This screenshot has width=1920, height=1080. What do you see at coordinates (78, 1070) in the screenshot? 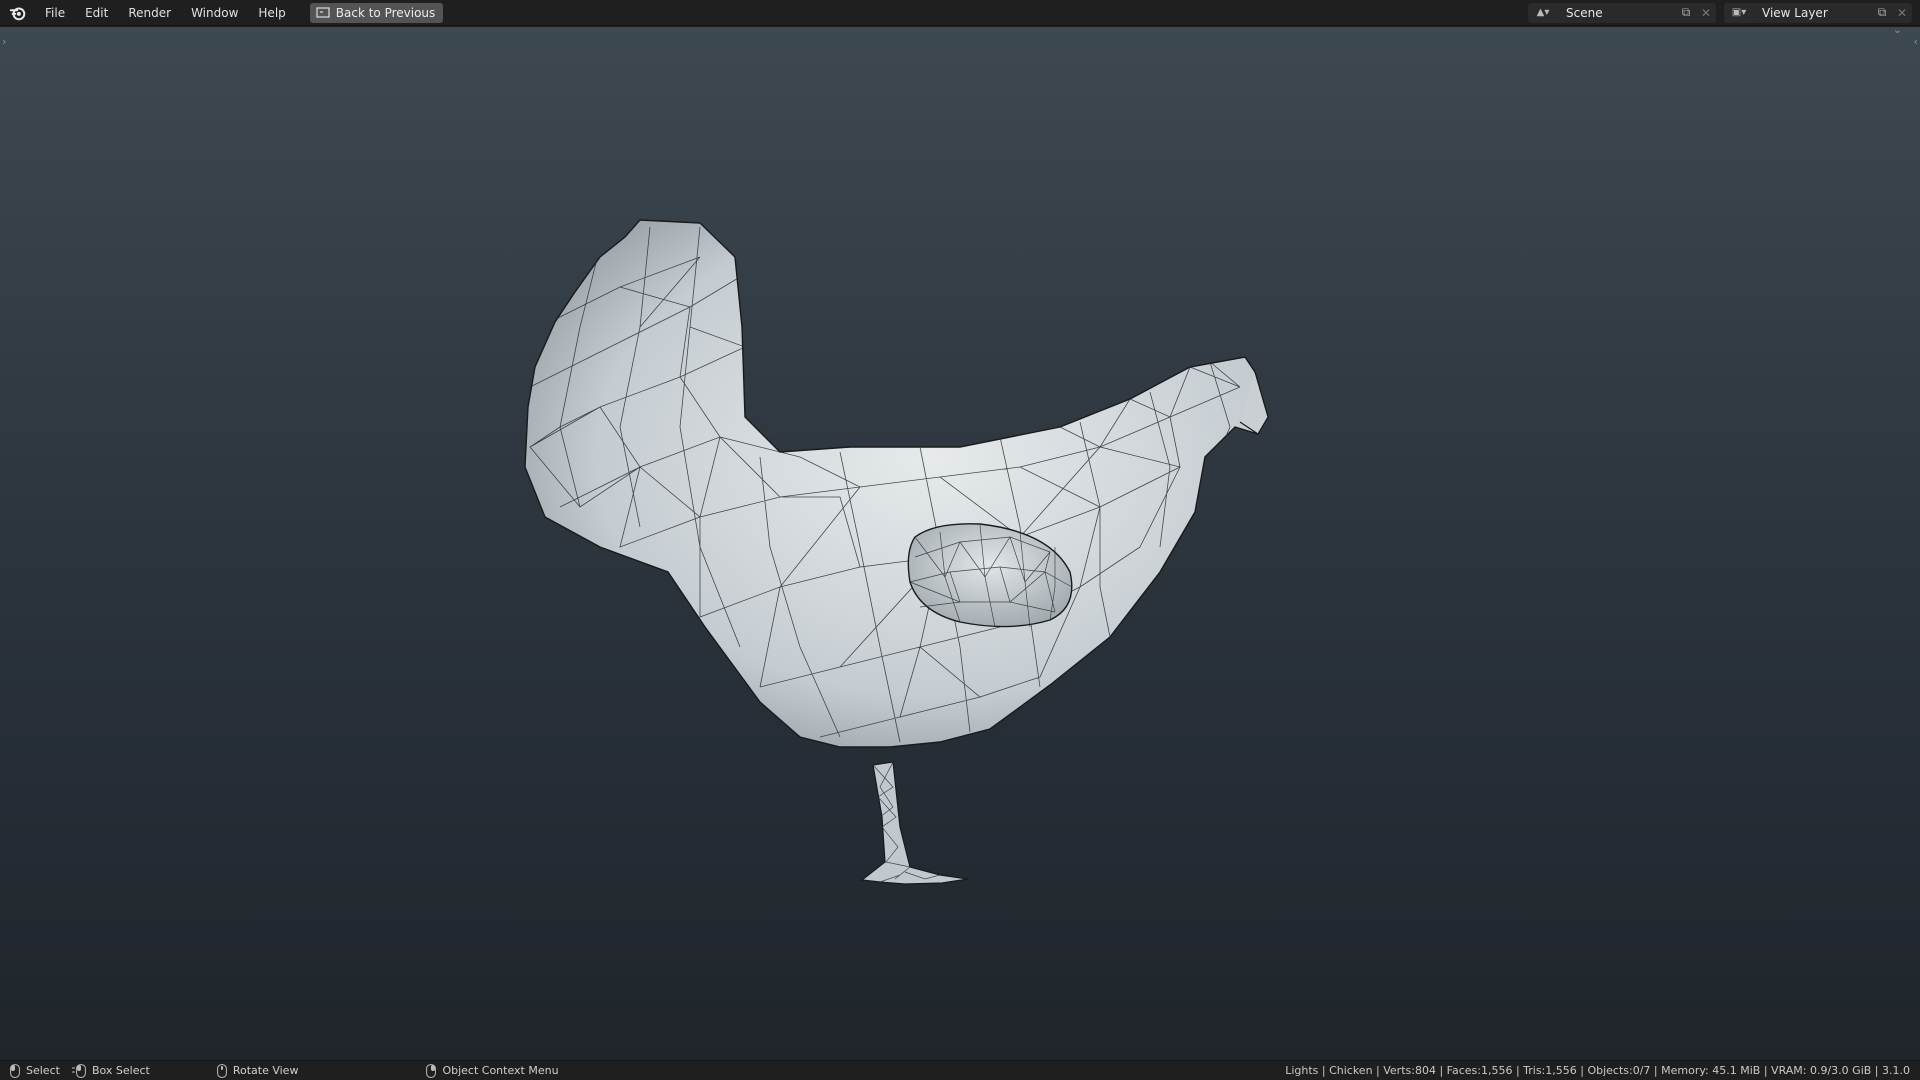
I see `mouse-drag-icon` at bounding box center [78, 1070].